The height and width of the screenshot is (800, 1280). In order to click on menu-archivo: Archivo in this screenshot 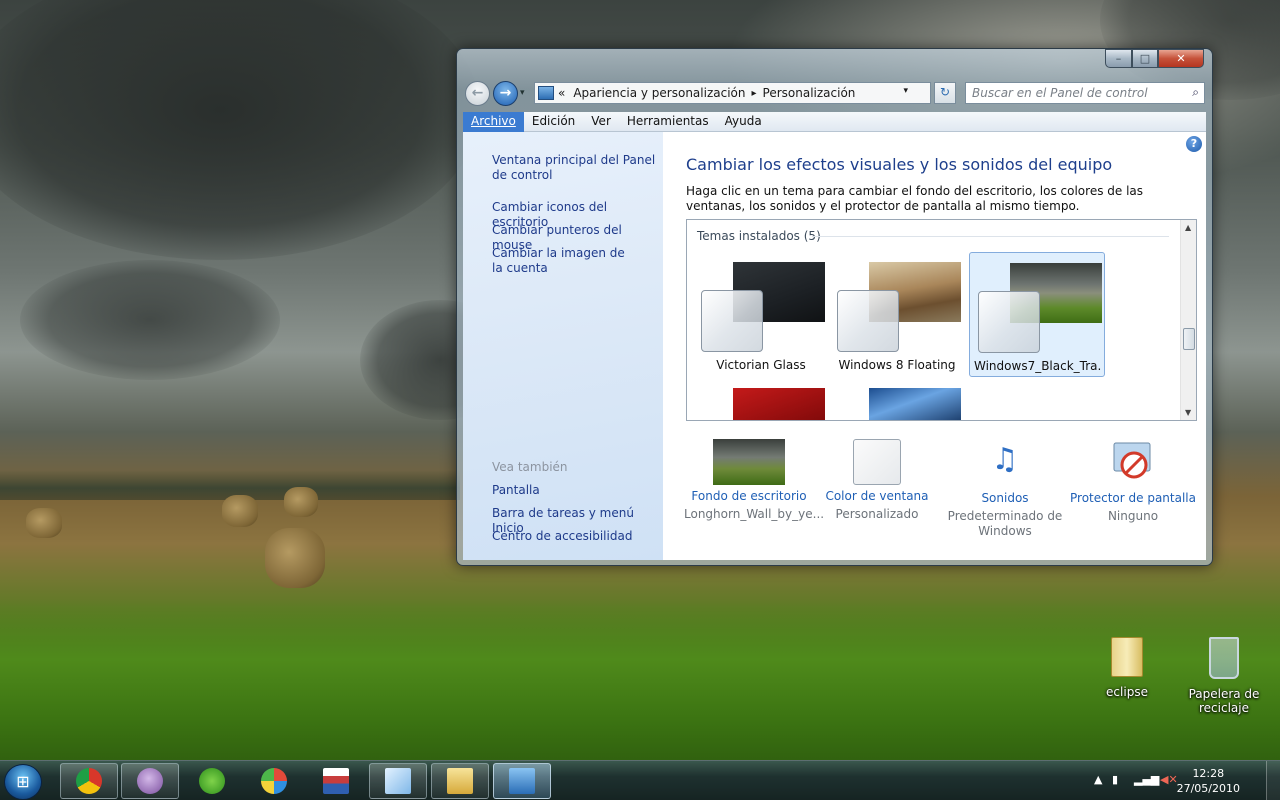, I will do `click(493, 121)`.